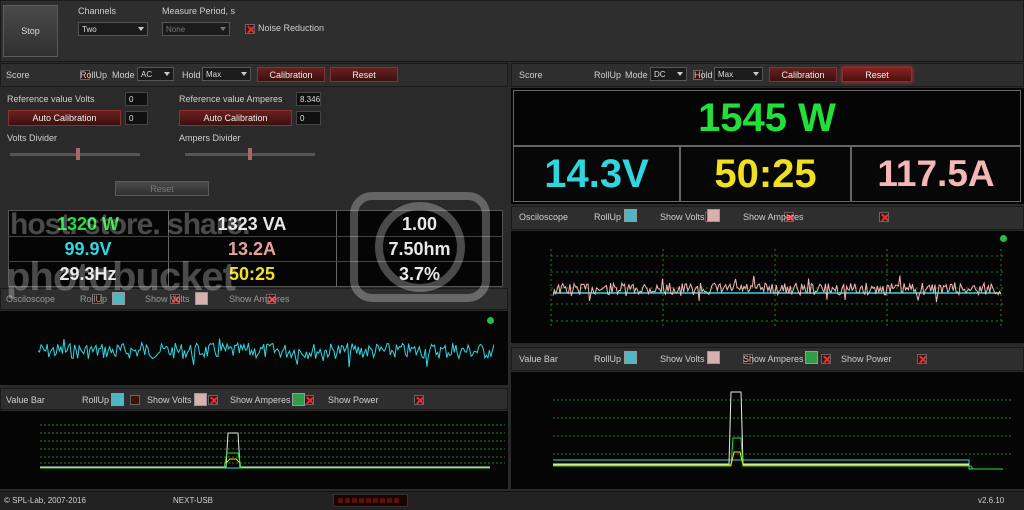 Image resolution: width=1024 pixels, height=510 pixels. I want to click on ref-amps-input: 8.346, so click(308, 99).